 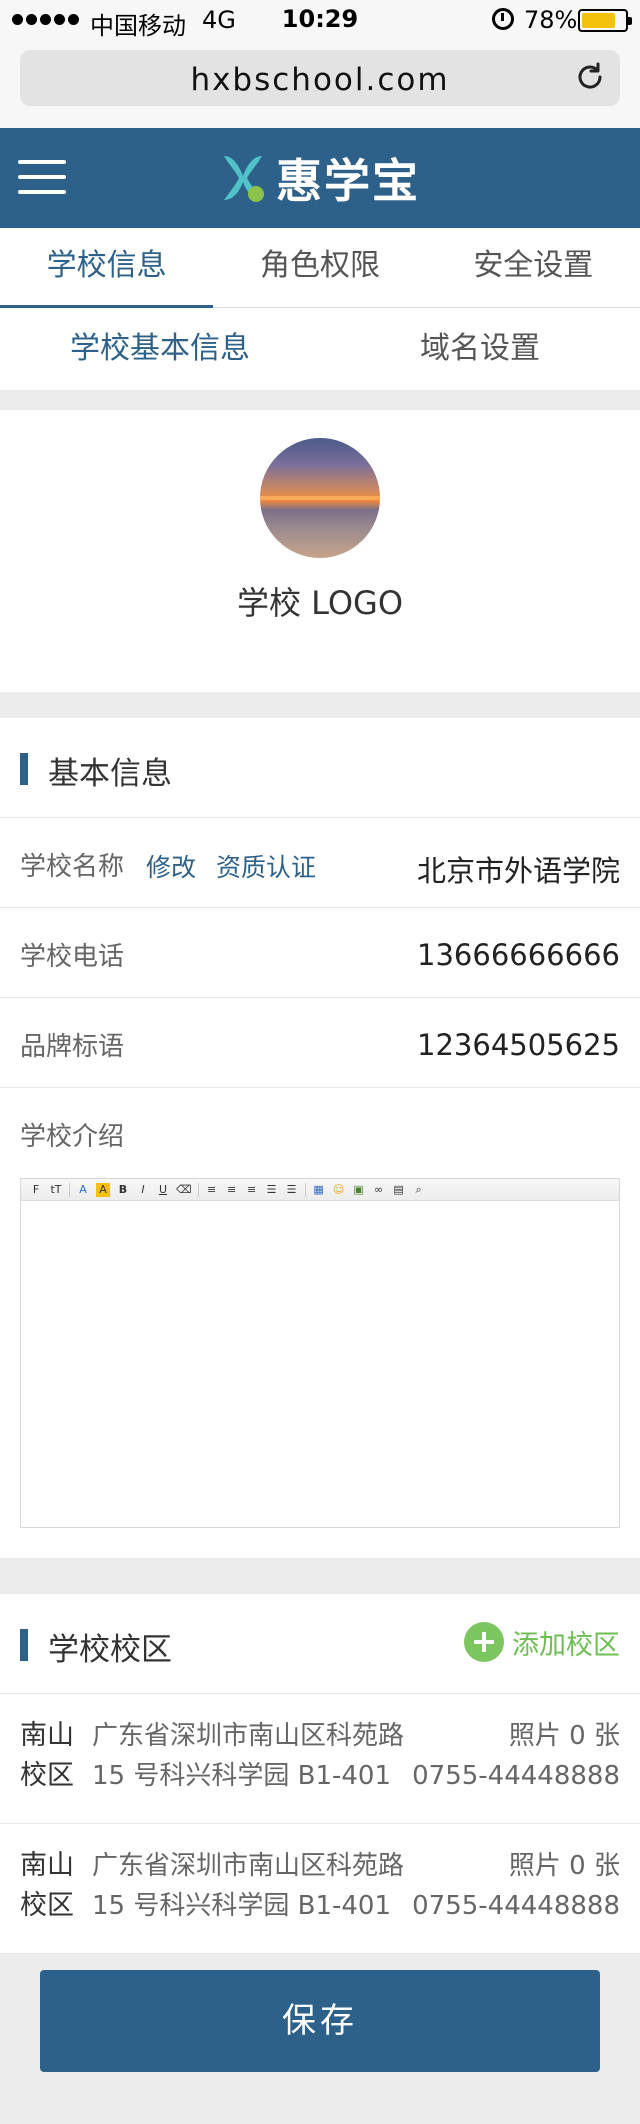 What do you see at coordinates (266, 866) in the screenshot?
I see `verify-qualification-link: 资质认证` at bounding box center [266, 866].